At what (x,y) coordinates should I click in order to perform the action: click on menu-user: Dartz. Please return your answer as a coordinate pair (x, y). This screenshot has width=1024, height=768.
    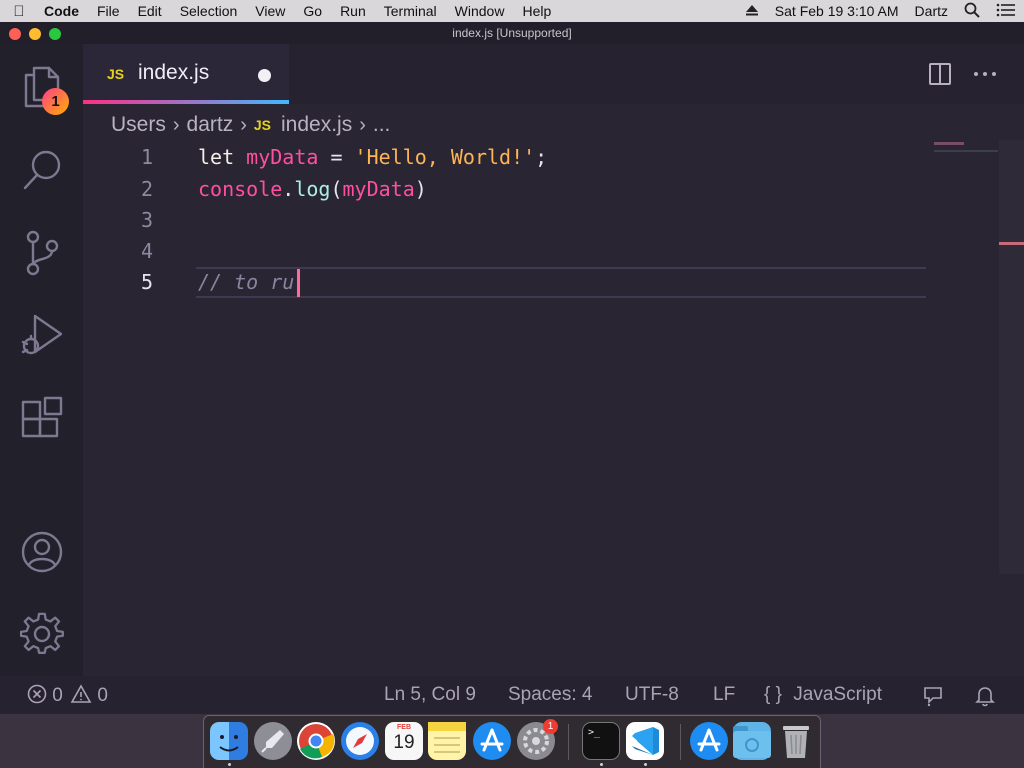
    Looking at the image, I should click on (931, 11).